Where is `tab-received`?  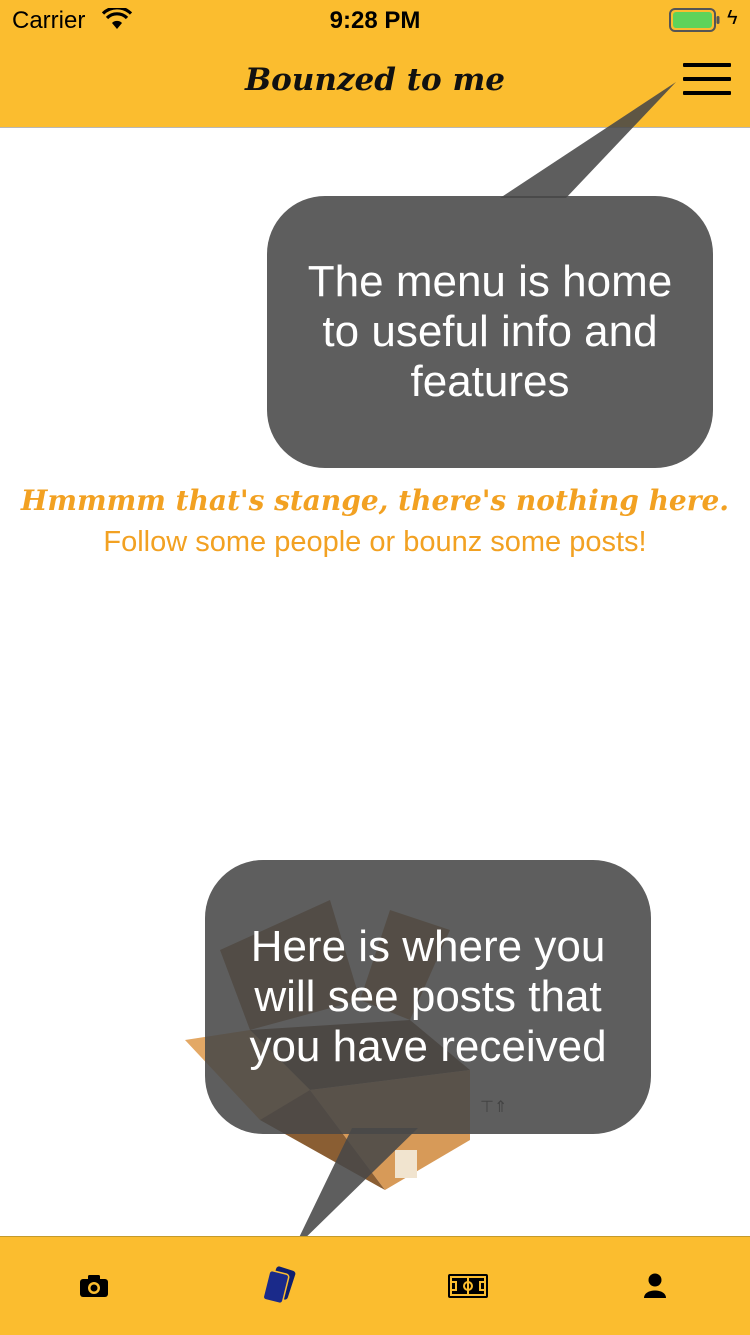
tab-received is located at coordinates (280, 1286).